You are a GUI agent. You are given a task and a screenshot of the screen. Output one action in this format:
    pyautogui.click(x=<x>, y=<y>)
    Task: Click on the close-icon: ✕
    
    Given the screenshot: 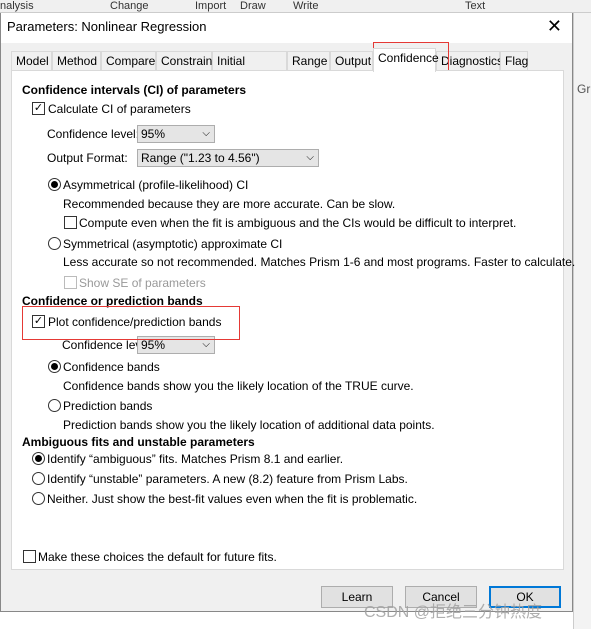 What is the action you would take?
    pyautogui.click(x=554, y=26)
    